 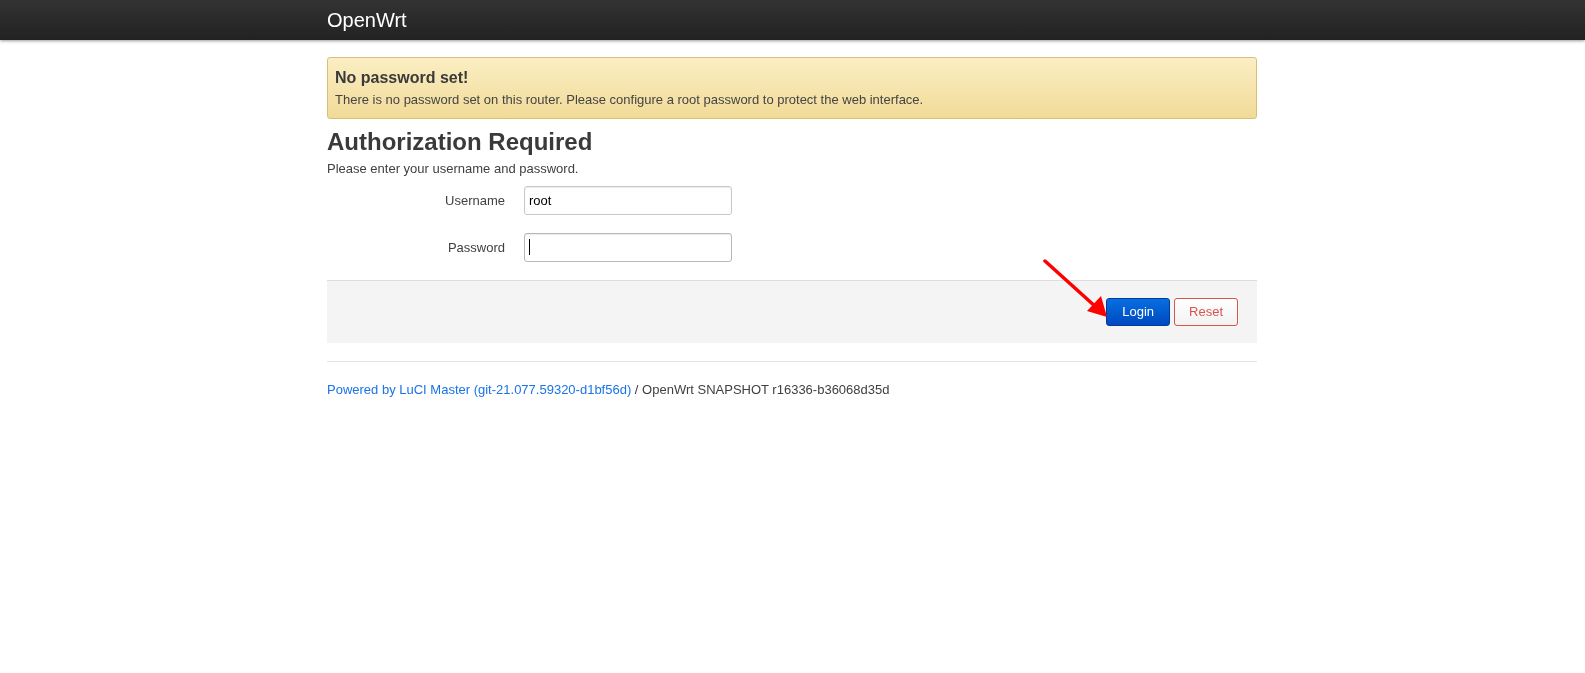 What do you see at coordinates (630, 100) in the screenshot?
I see `alert-message: There is no password set on this router. Please configure a root password to protect the web interface.` at bounding box center [630, 100].